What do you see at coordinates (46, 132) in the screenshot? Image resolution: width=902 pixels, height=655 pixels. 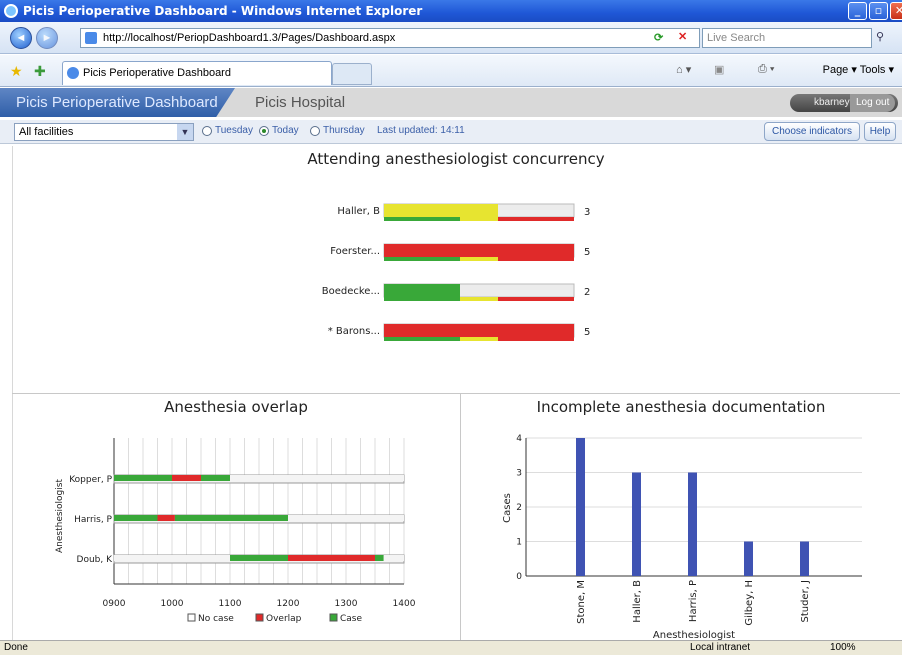 I see `facility-select-value: All facilities` at bounding box center [46, 132].